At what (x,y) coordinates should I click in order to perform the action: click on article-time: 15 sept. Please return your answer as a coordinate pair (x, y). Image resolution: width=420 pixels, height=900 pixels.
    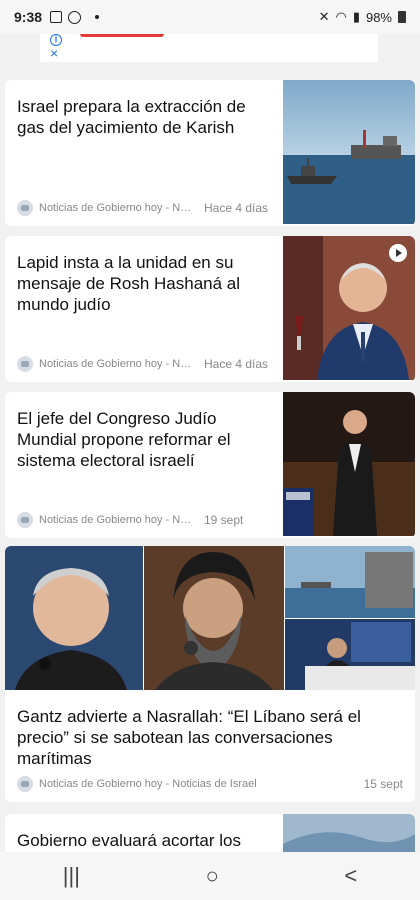
    Looking at the image, I should click on (383, 784).